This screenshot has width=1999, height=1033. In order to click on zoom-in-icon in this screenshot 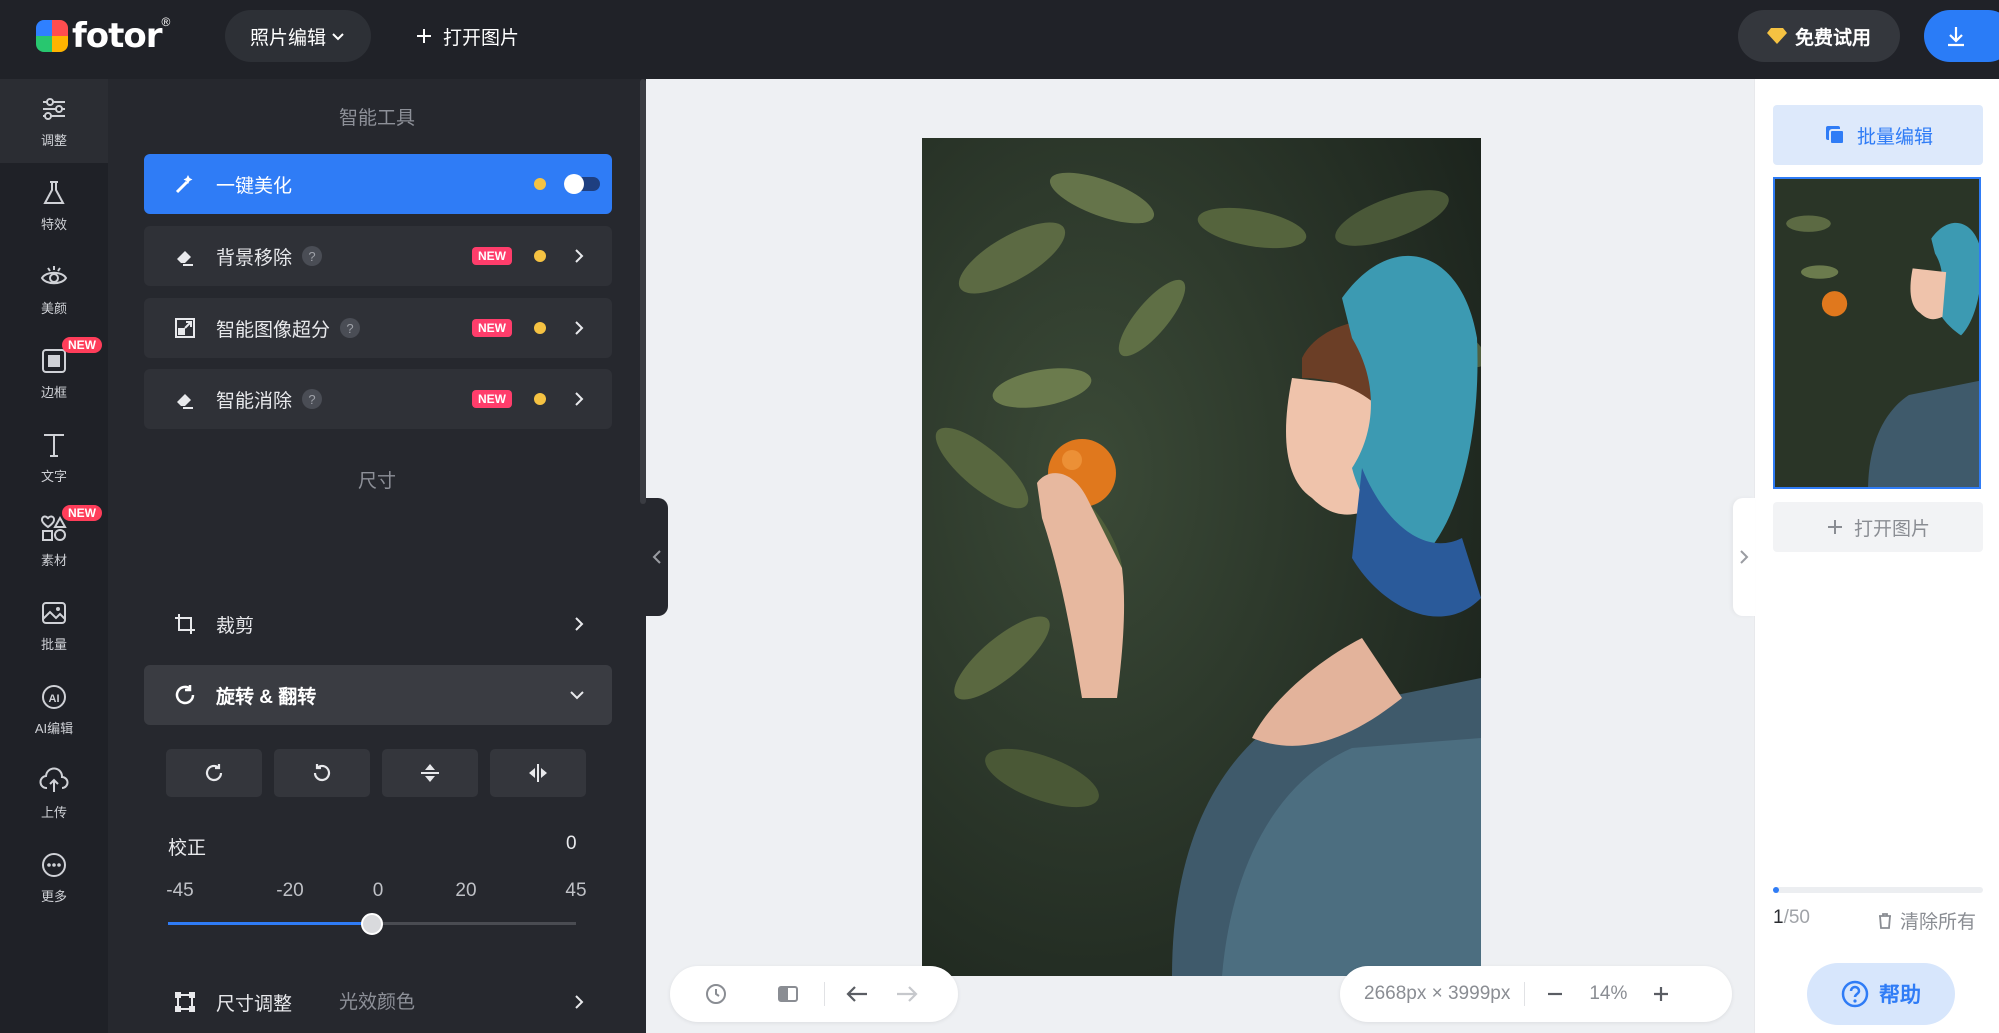, I will do `click(1661, 994)`.